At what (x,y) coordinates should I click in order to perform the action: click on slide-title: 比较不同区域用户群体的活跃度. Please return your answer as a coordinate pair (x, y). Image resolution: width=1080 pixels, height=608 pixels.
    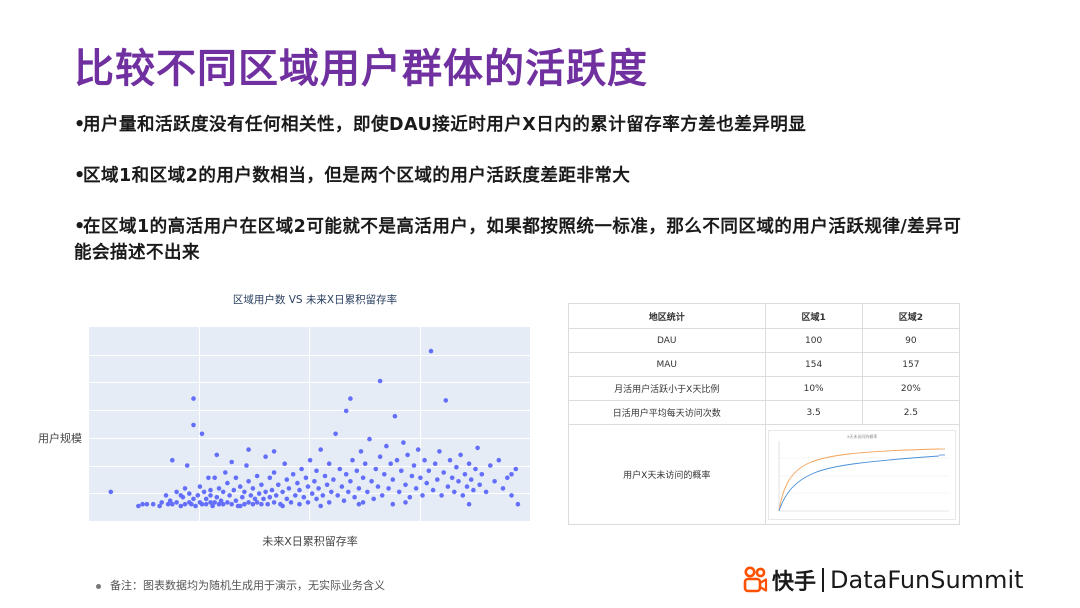
    Looking at the image, I should click on (361, 69).